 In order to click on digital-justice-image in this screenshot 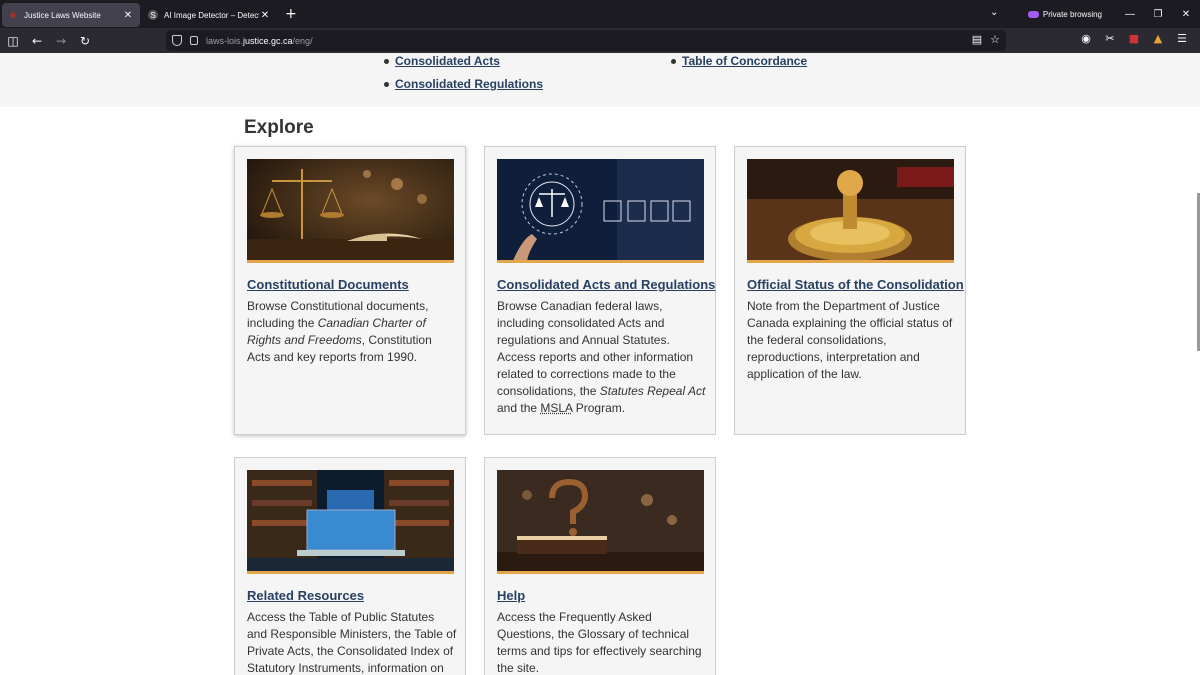, I will do `click(600, 211)`.